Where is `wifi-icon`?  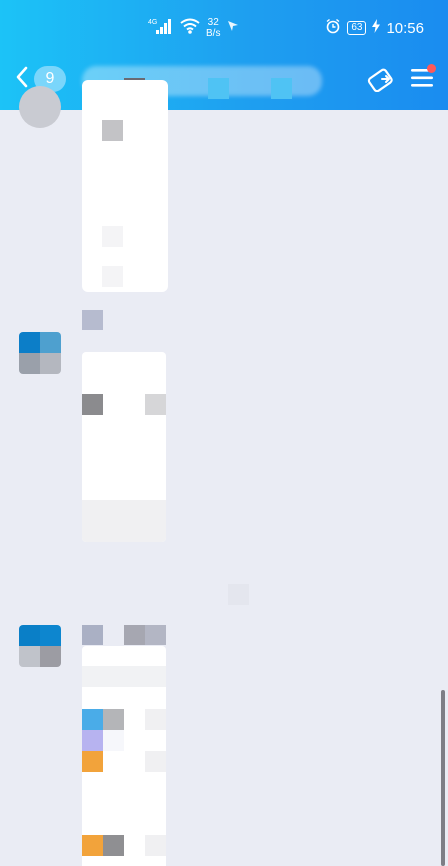
wifi-icon is located at coordinates (190, 28).